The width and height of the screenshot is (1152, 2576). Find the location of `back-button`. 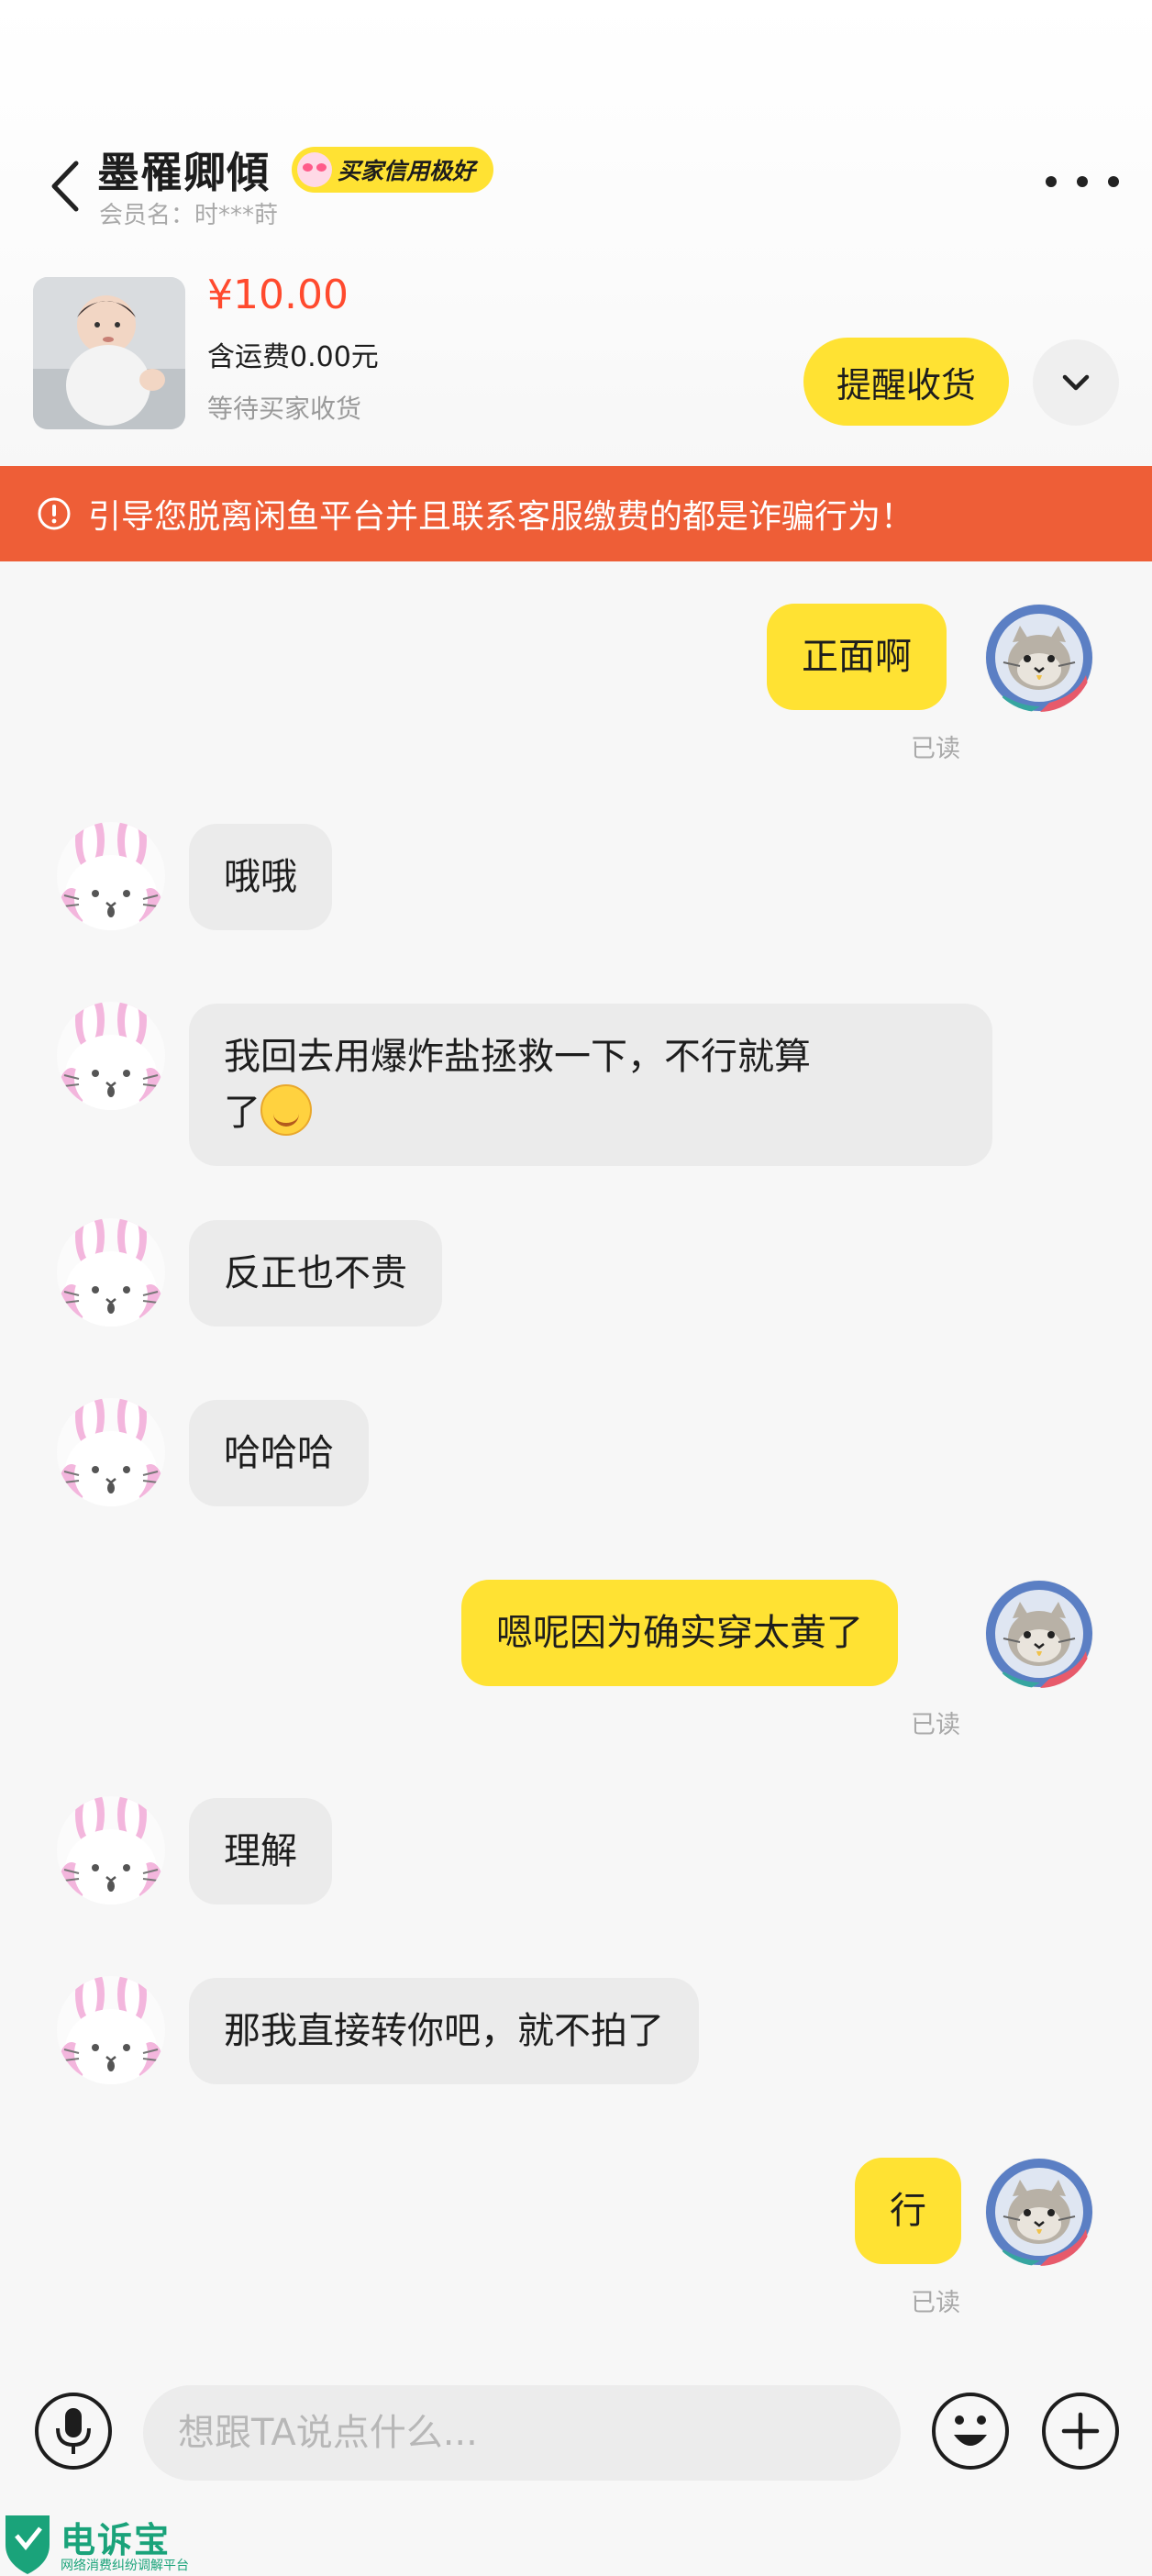

back-button is located at coordinates (65, 186).